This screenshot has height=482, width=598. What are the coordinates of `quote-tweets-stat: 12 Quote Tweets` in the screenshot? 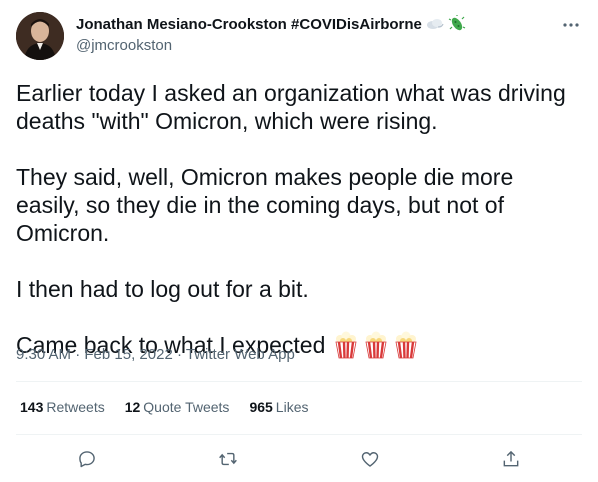 It's located at (177, 407).